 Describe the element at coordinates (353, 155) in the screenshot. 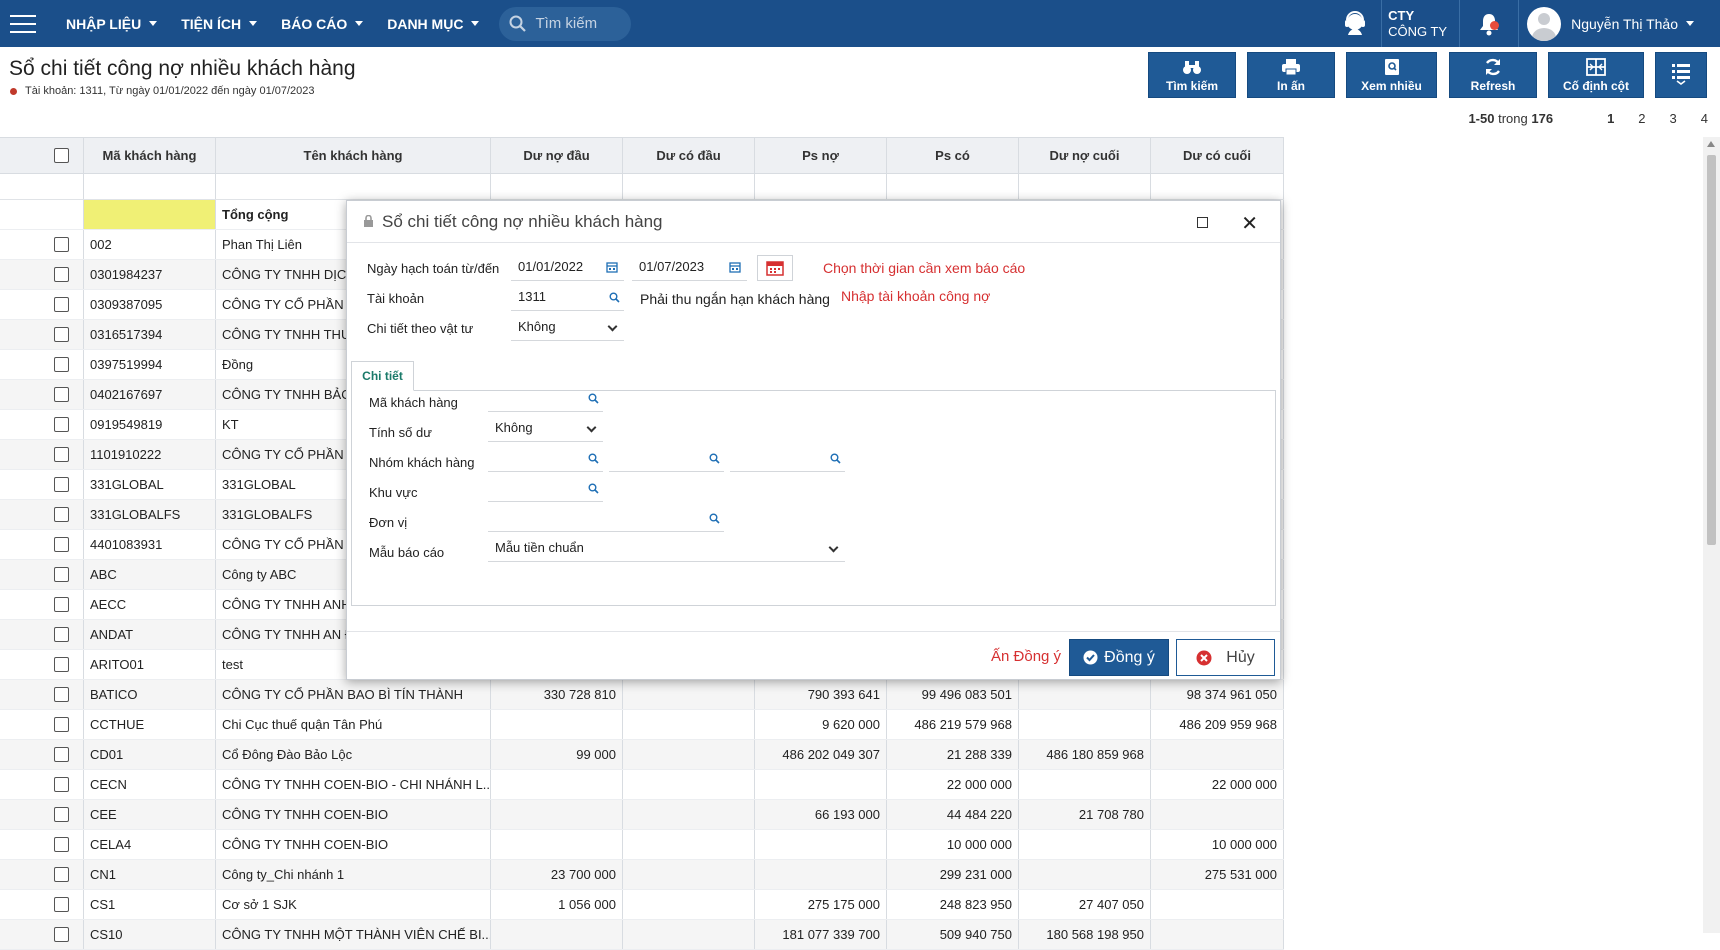

I see `col-header-ten-khach-hang: Tên khách hàng` at that location.